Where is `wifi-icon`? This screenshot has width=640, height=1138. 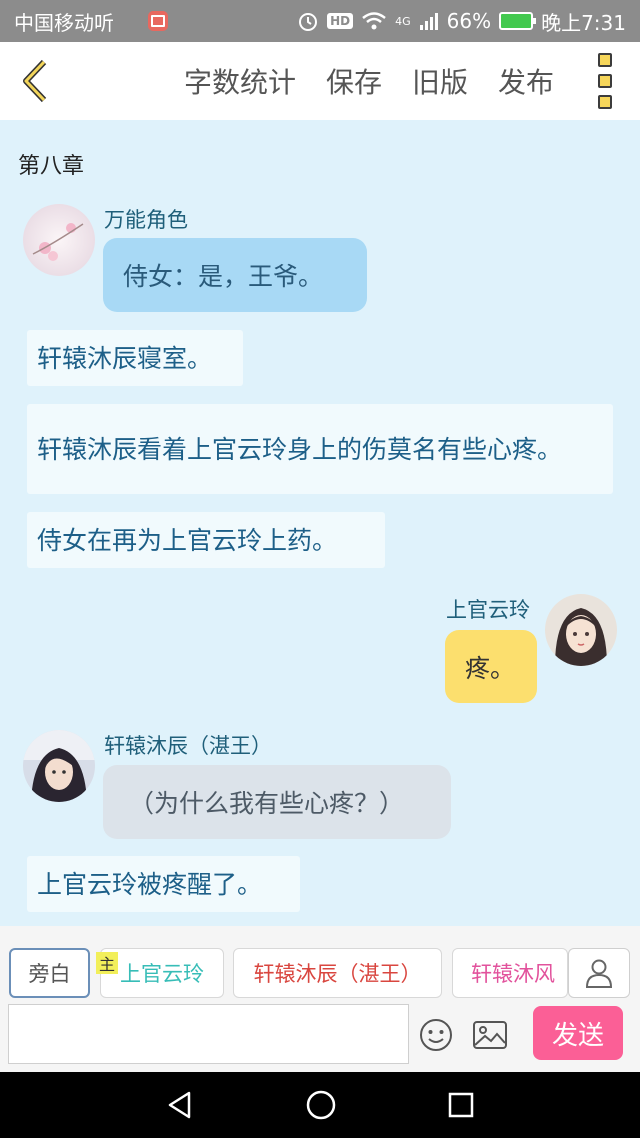 wifi-icon is located at coordinates (374, 21).